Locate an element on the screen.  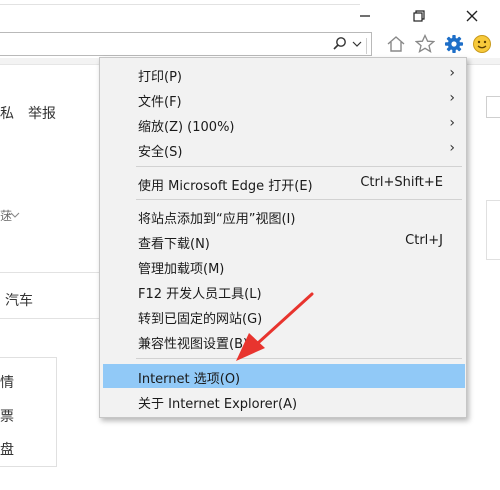
menu-item-label: 打印(P) is located at coordinates (160, 77).